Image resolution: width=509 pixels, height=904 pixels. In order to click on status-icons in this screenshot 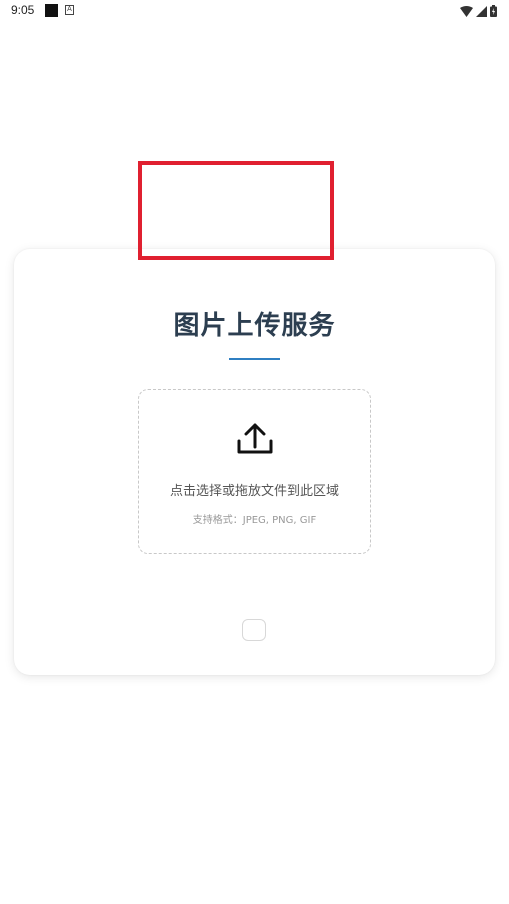, I will do `click(478, 11)`.